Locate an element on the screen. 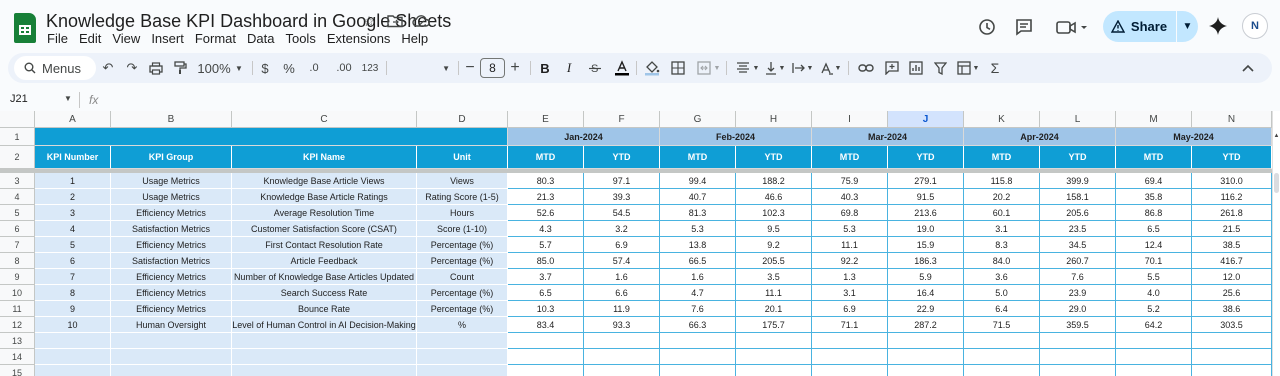 The width and height of the screenshot is (1280, 376). value-cell: 5.9 is located at coordinates (926, 277).